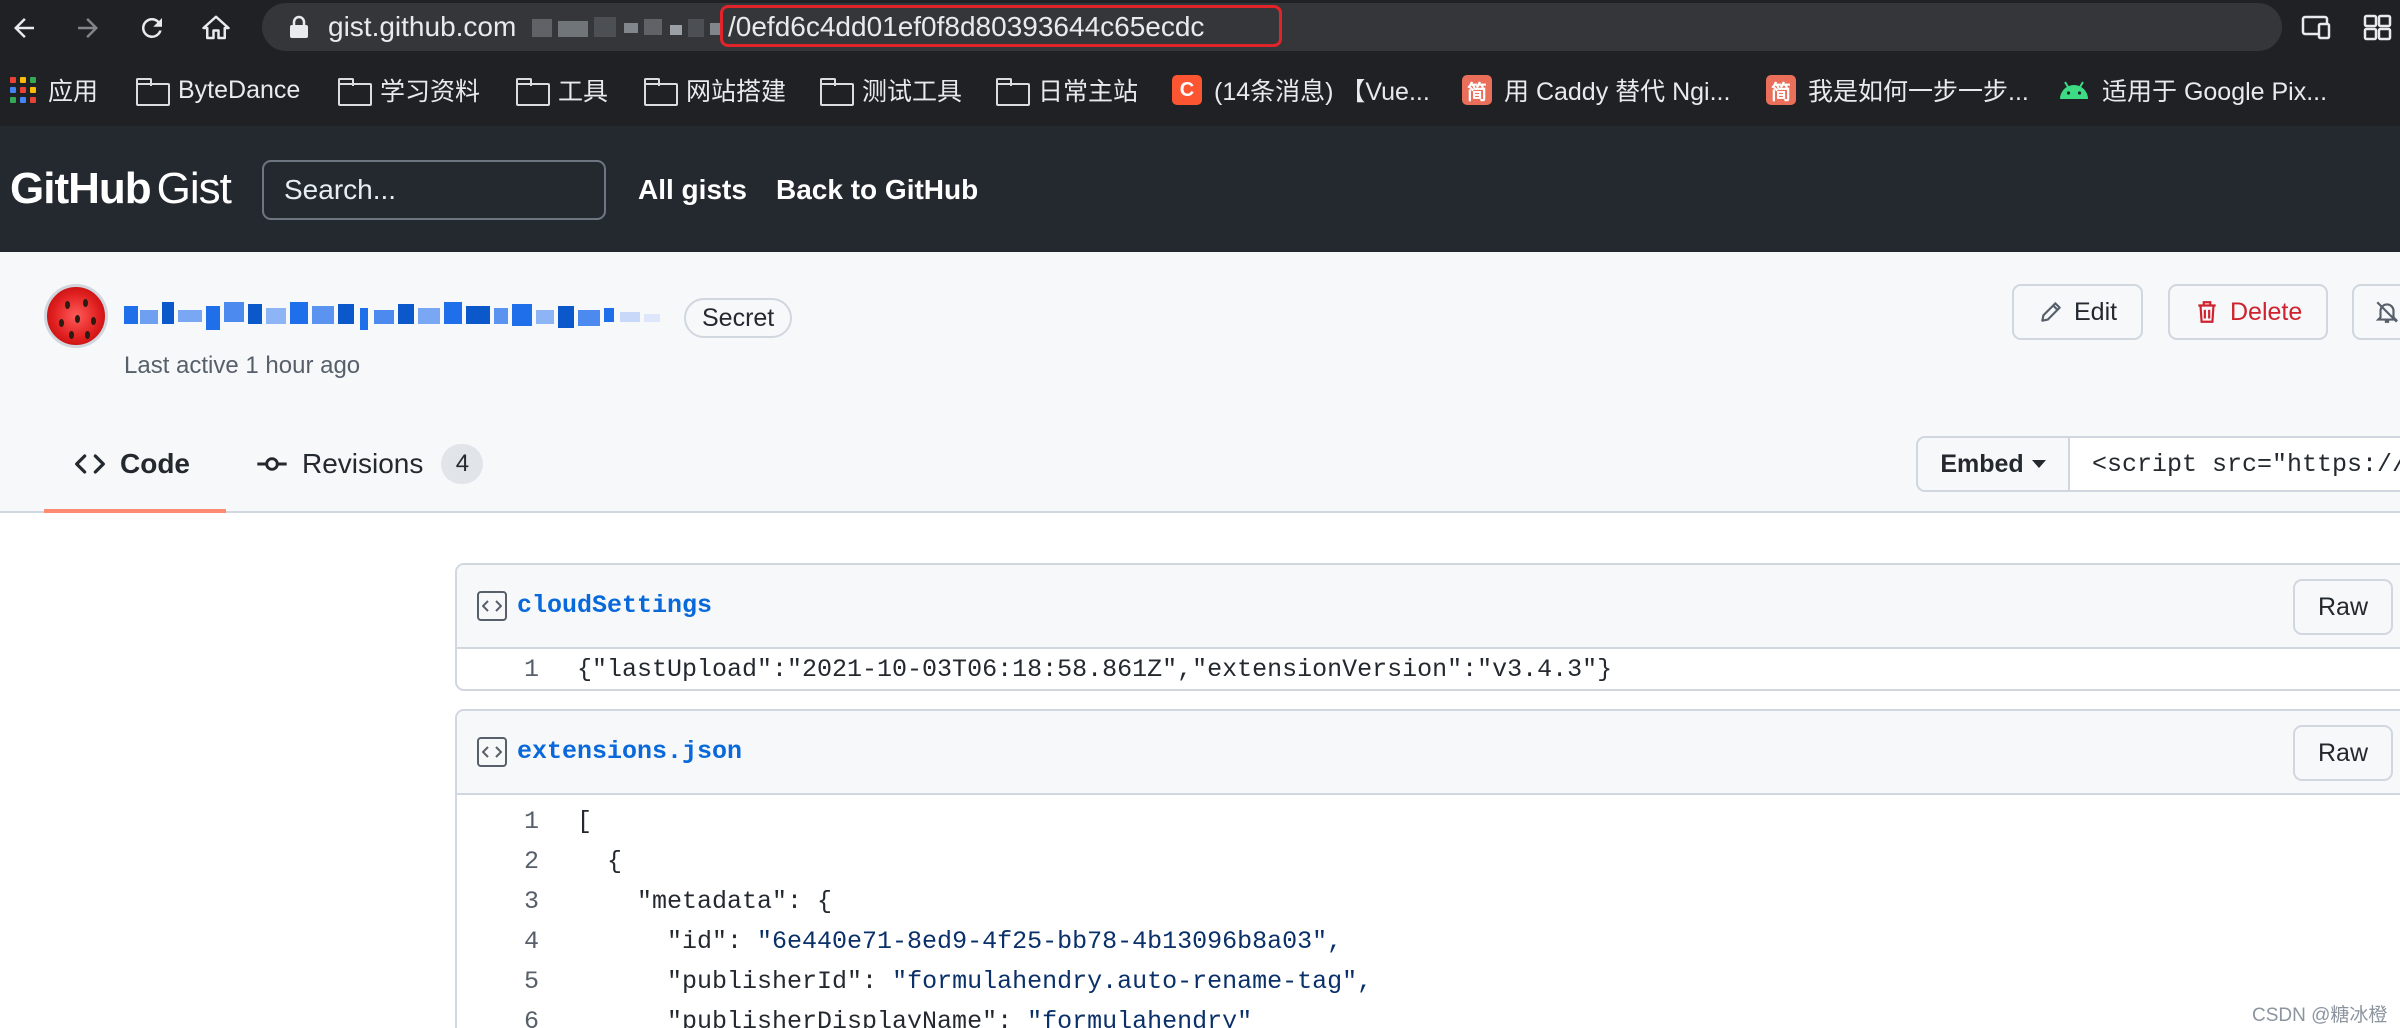 Image resolution: width=2400 pixels, height=1028 pixels. What do you see at coordinates (498, 941) in the screenshot?
I see `line-number: 4` at bounding box center [498, 941].